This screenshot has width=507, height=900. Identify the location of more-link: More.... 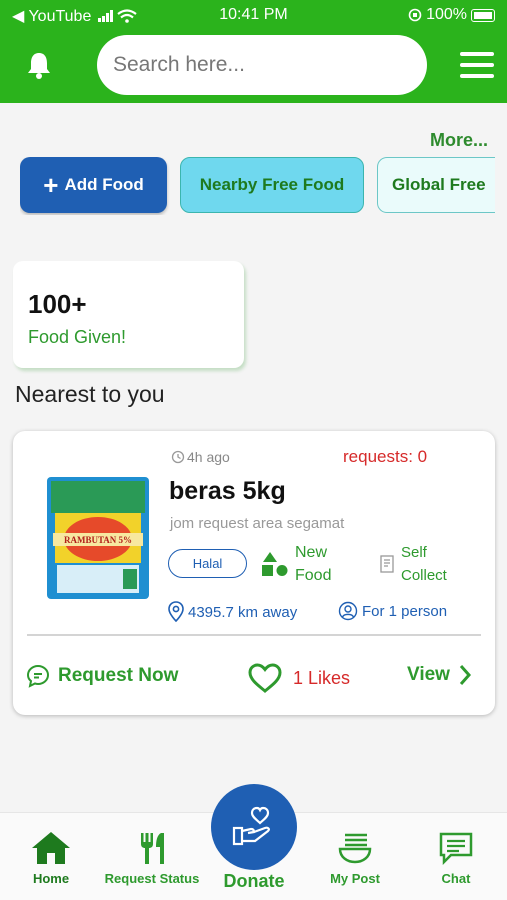
(459, 140).